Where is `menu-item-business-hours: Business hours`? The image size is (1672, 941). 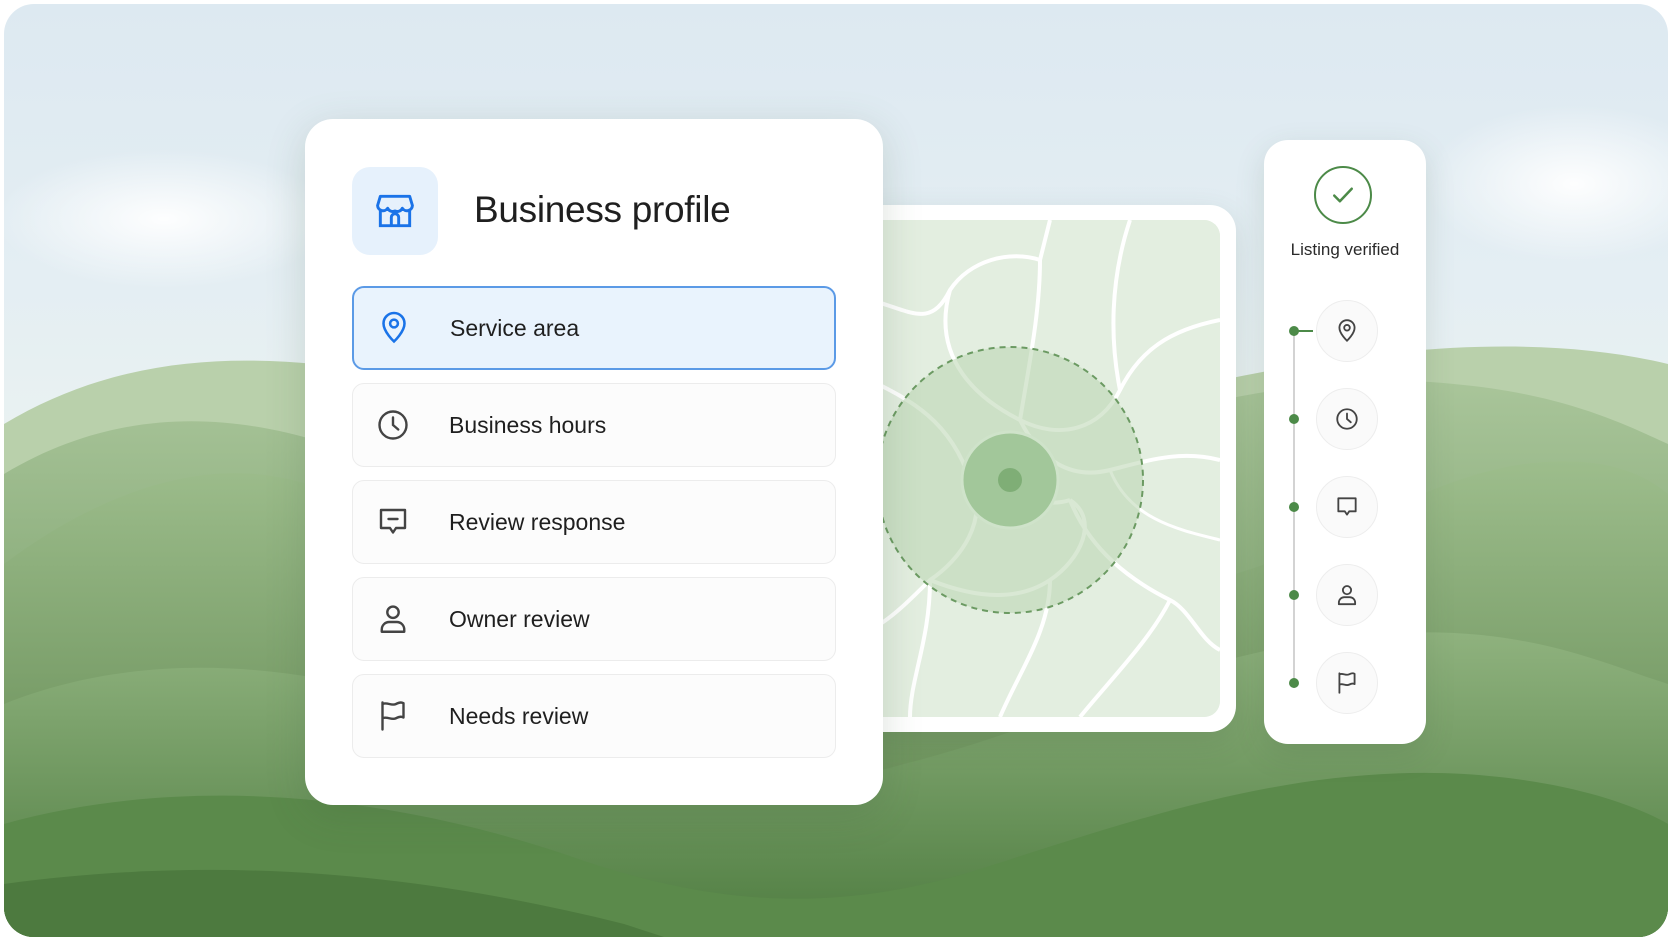
menu-item-business-hours: Business hours is located at coordinates (594, 425).